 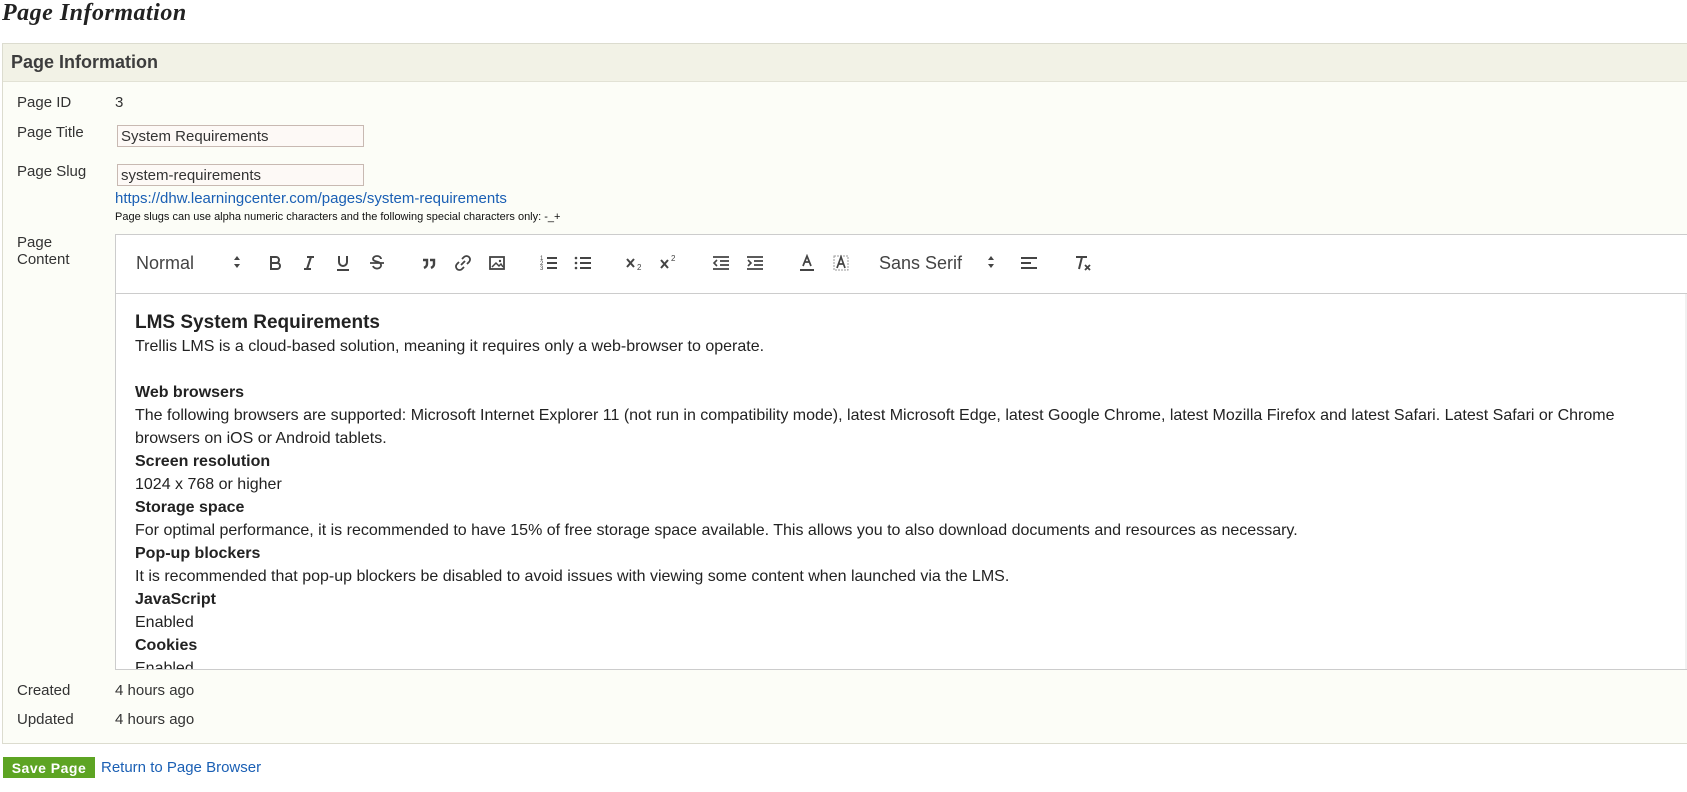 What do you see at coordinates (635, 263) in the screenshot?
I see `subscript-icon: 2` at bounding box center [635, 263].